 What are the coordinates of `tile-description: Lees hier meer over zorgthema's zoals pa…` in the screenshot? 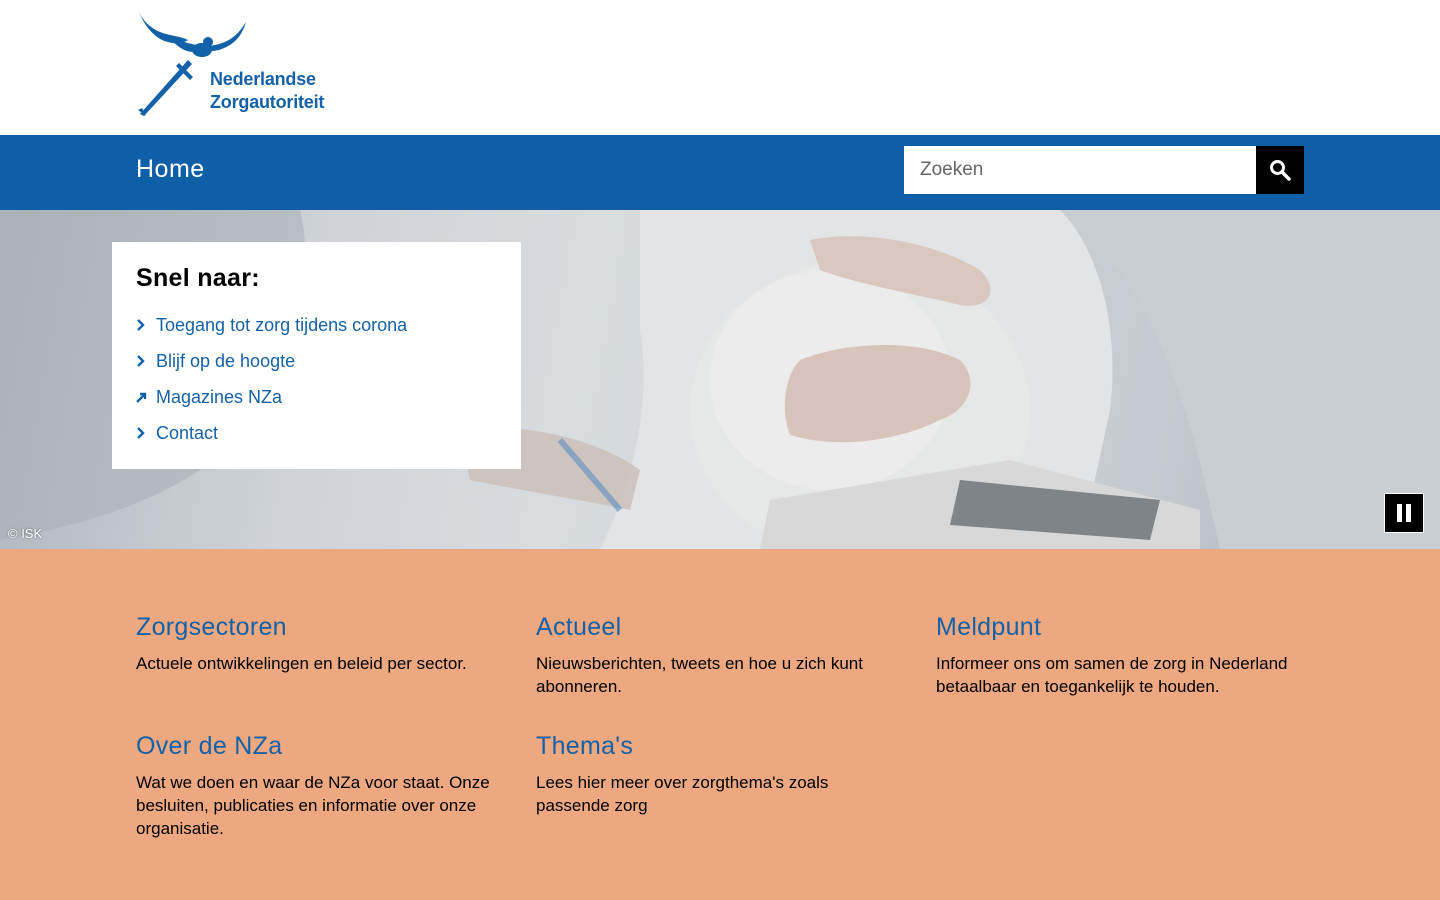 It's located at (682, 794).